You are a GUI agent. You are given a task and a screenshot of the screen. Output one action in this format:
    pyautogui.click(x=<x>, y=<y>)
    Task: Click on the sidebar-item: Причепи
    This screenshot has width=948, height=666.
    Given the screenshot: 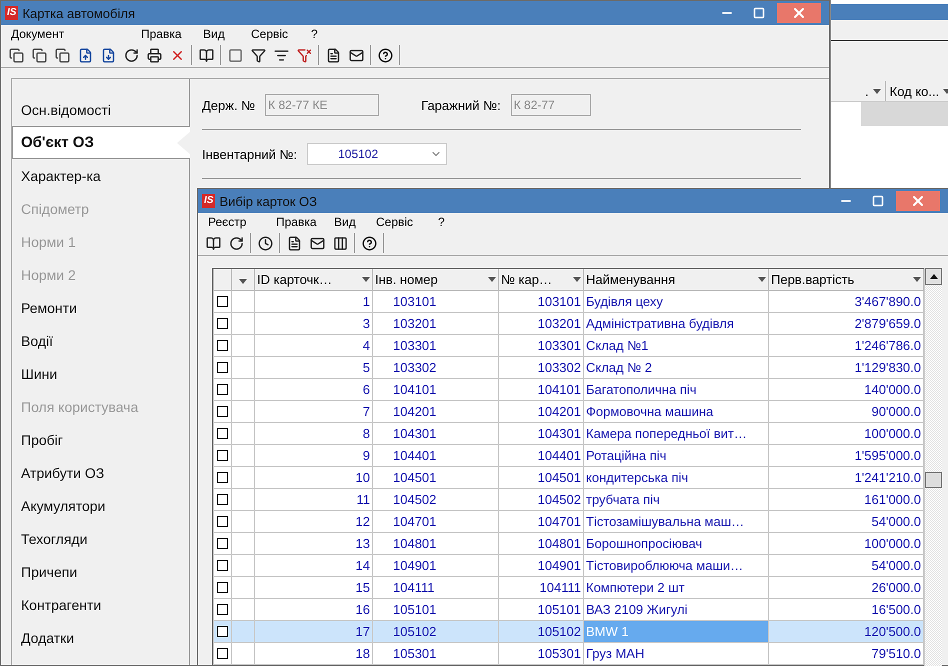 What is the action you would take?
    pyautogui.click(x=100, y=571)
    